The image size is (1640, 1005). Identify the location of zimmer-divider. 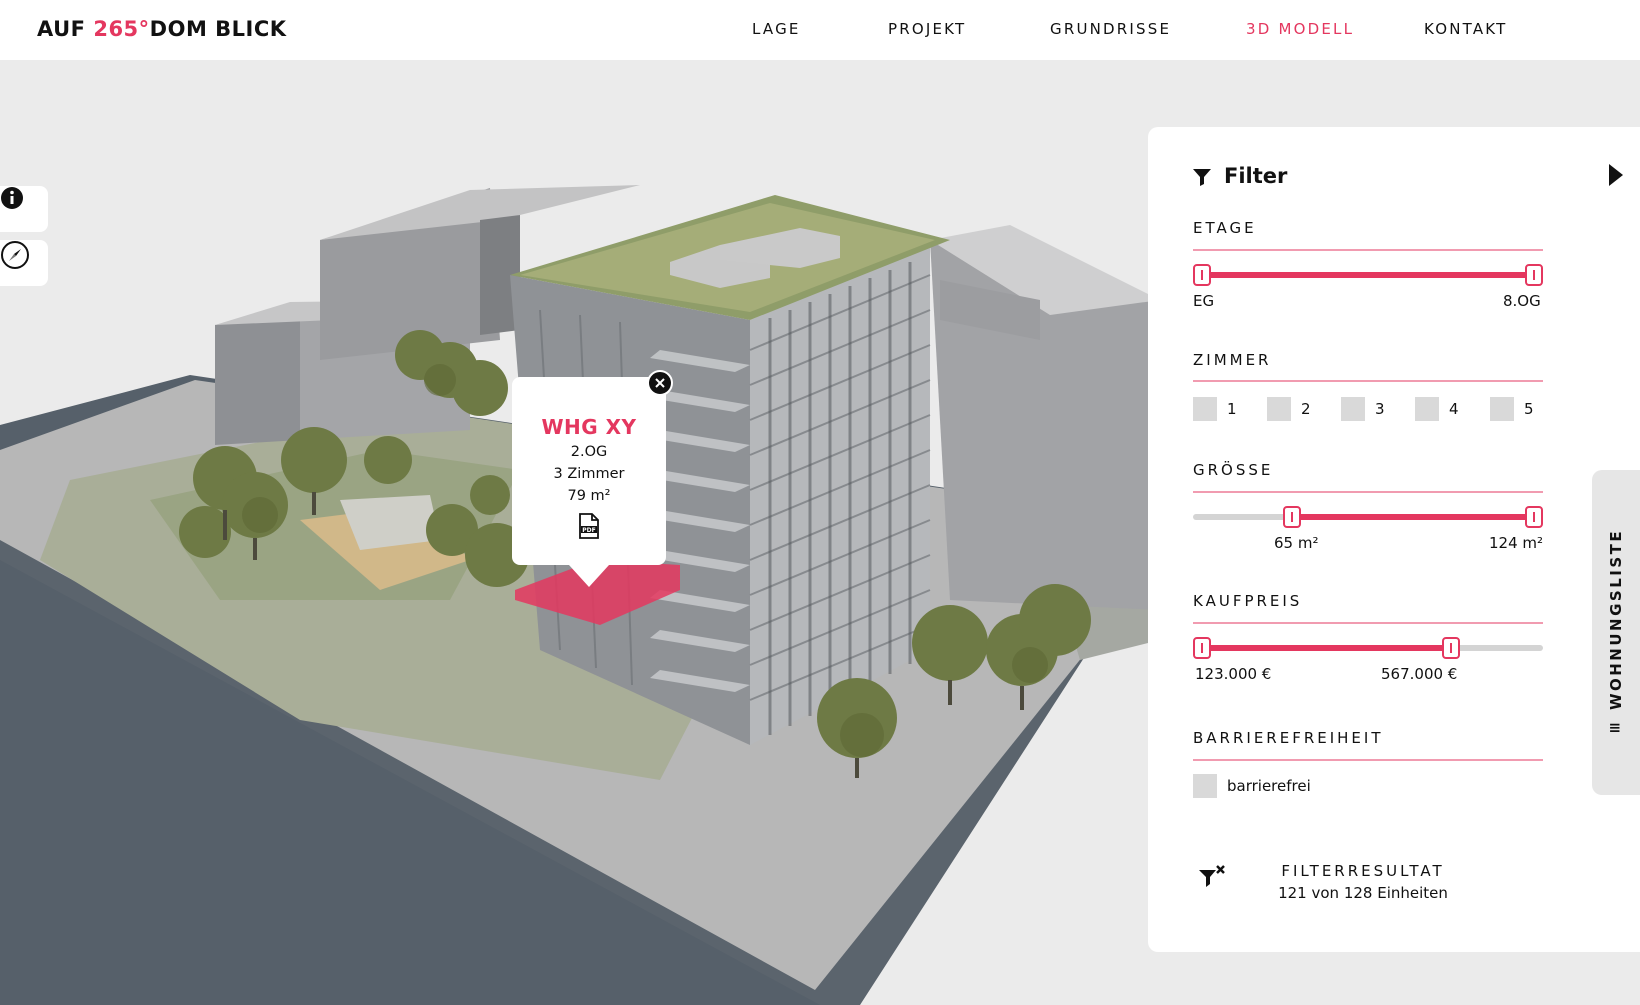
(1368, 381).